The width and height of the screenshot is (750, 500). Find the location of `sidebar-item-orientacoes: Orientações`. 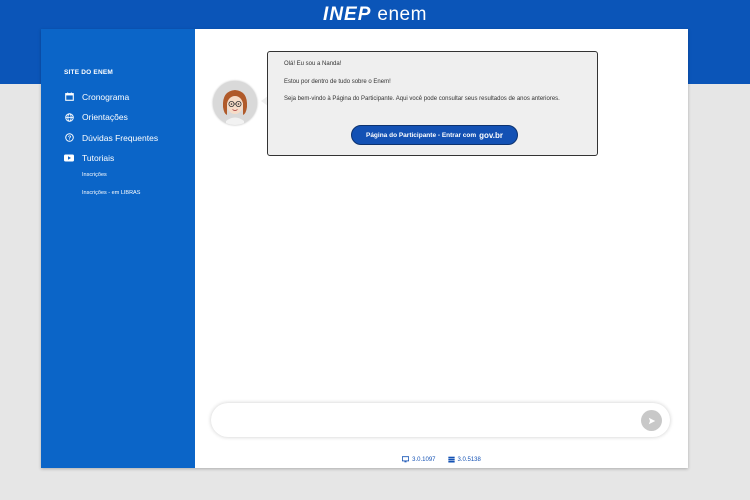

sidebar-item-orientacoes: Orientações is located at coordinates (129, 117).